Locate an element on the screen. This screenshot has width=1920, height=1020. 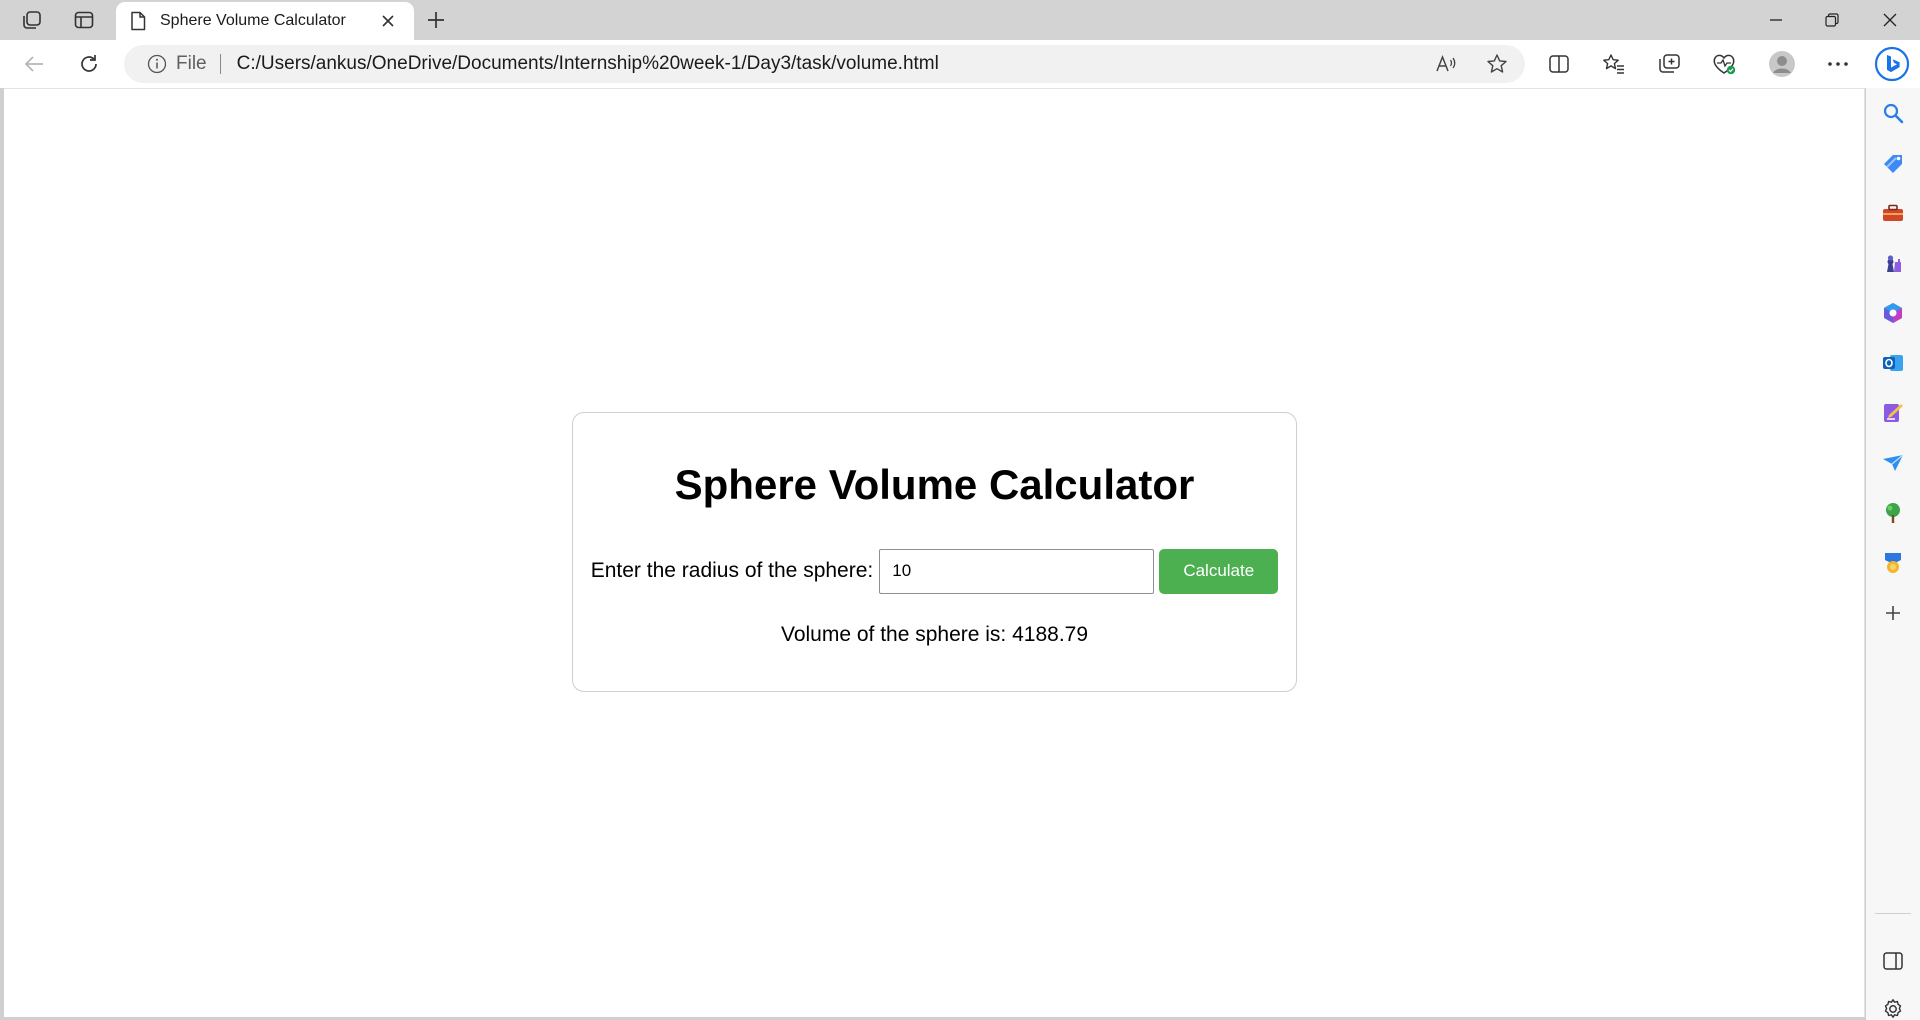
tab-active: Sphere Volume Calculator is located at coordinates (265, 21).